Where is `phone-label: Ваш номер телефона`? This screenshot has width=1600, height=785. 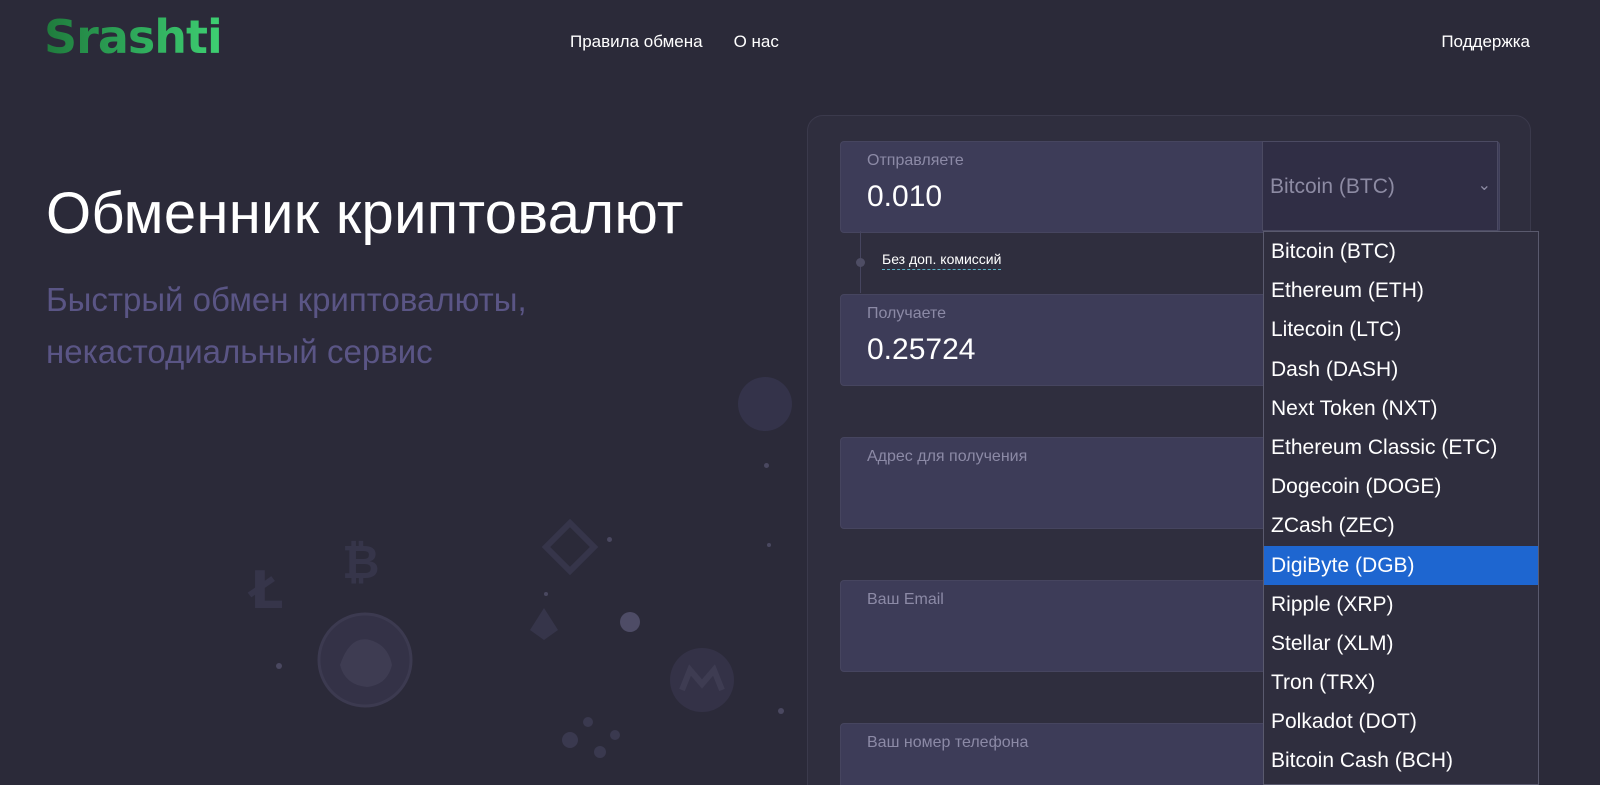 phone-label: Ваш номер телефона is located at coordinates (948, 742).